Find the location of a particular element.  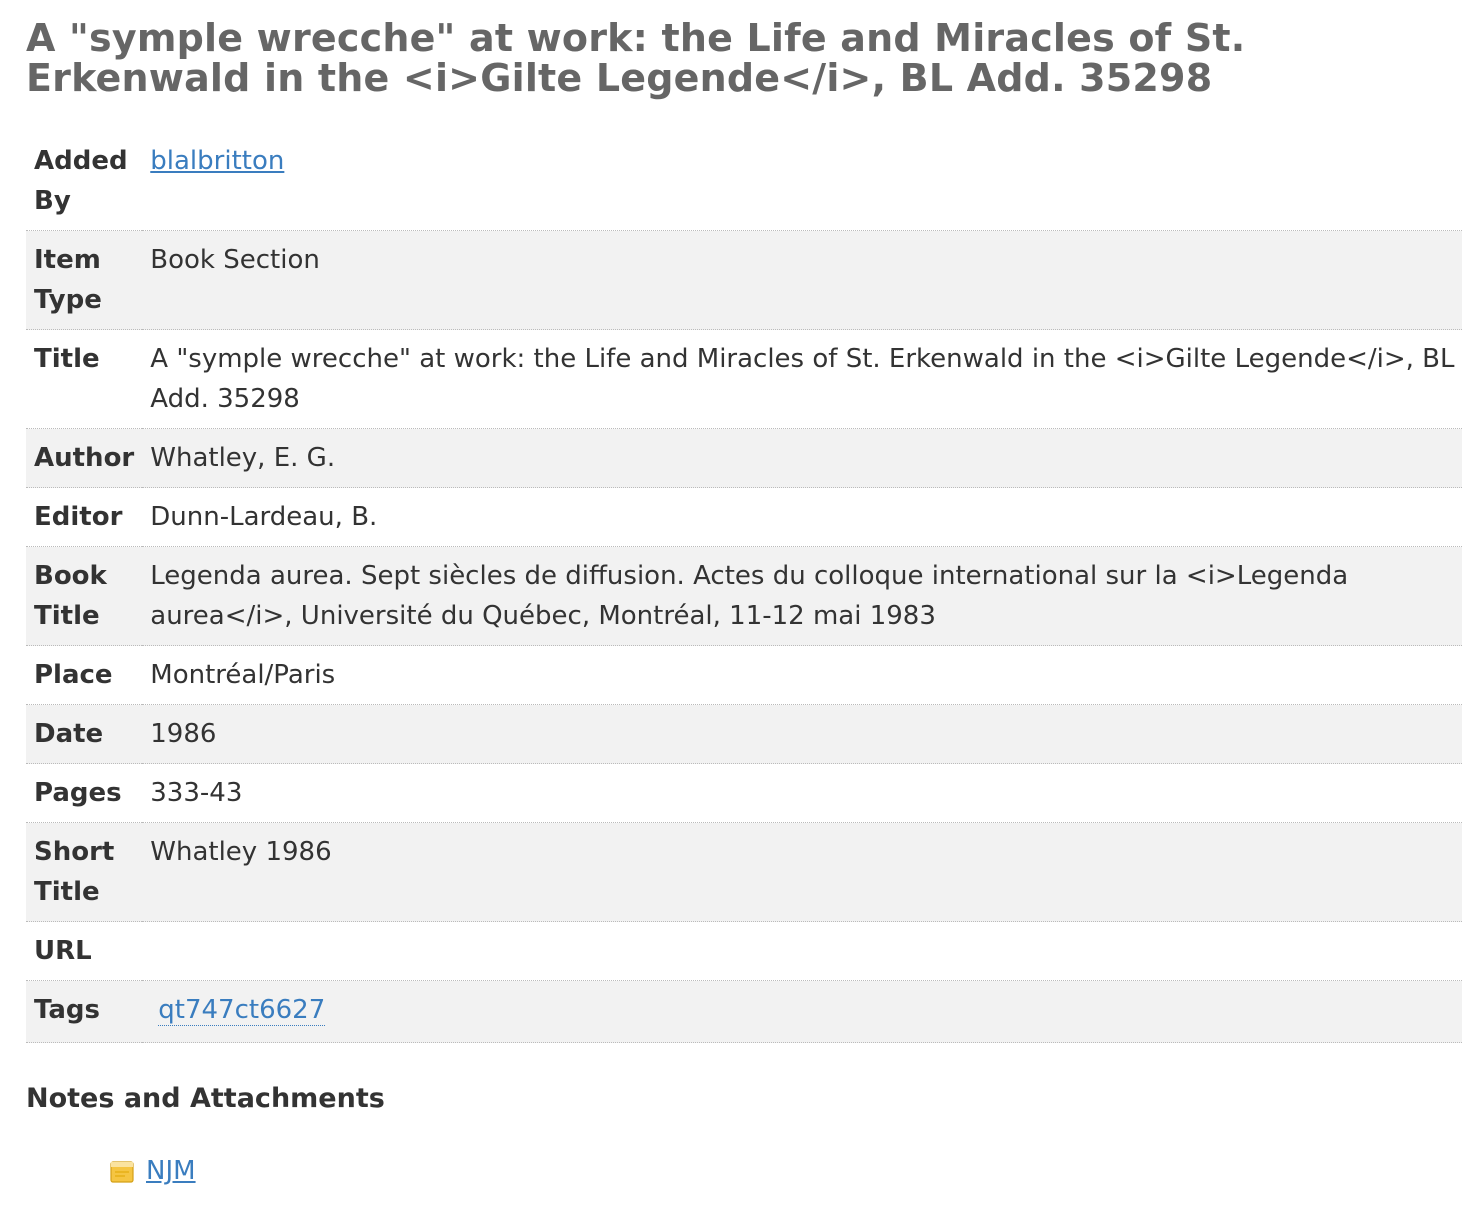

field-value is located at coordinates (802, 951).